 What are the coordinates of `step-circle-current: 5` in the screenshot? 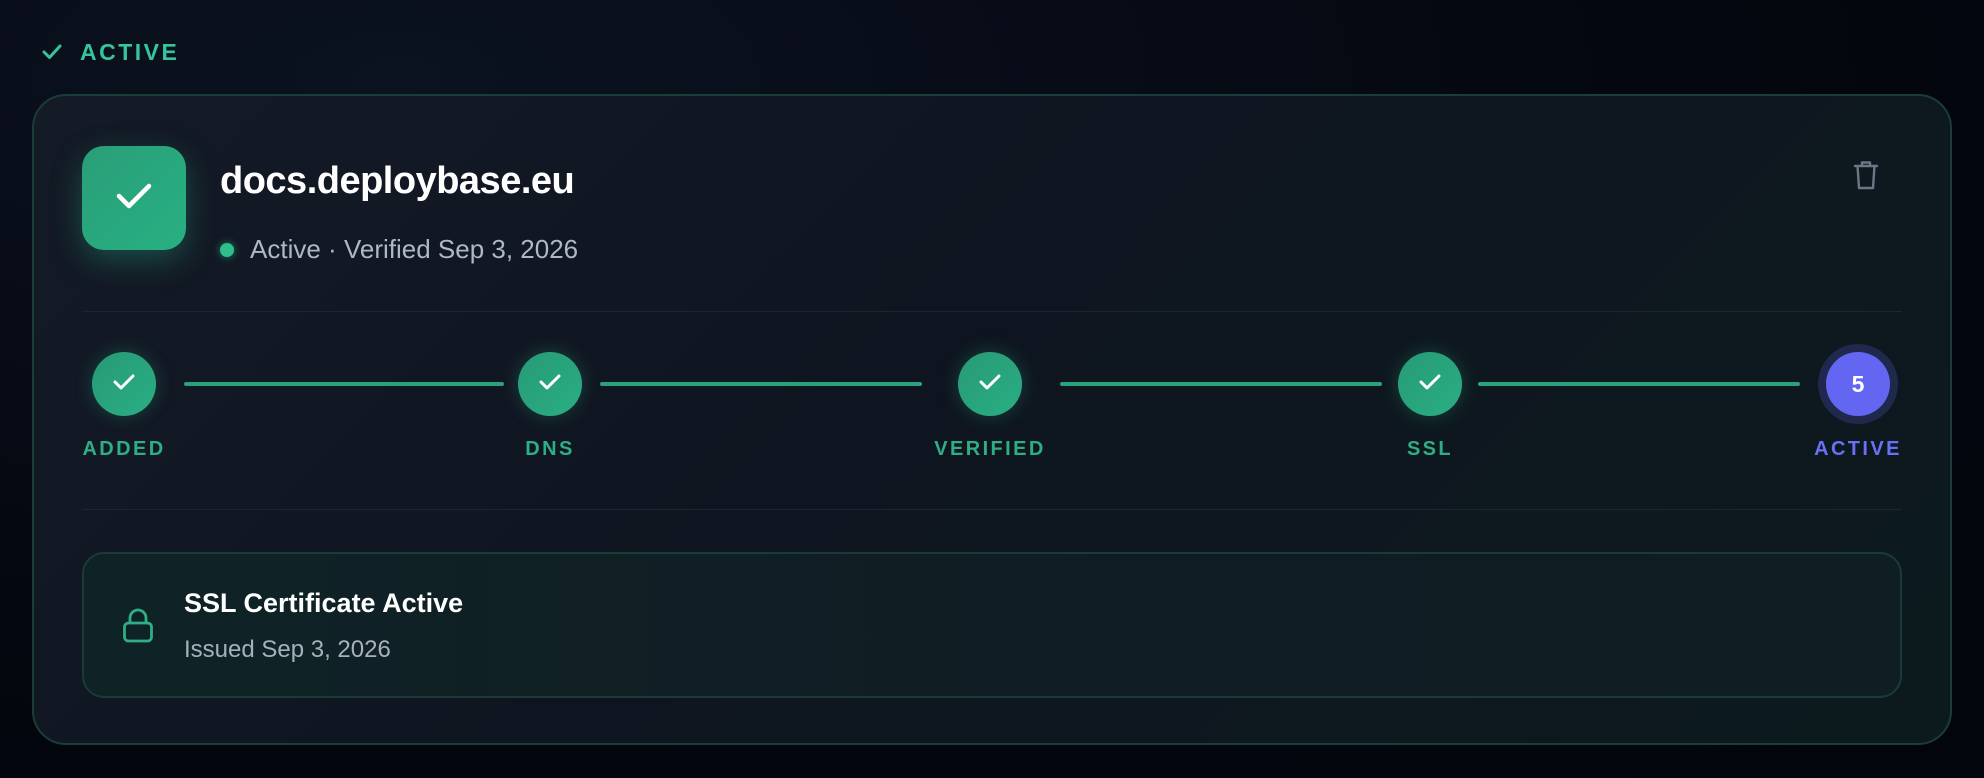 It's located at (1858, 384).